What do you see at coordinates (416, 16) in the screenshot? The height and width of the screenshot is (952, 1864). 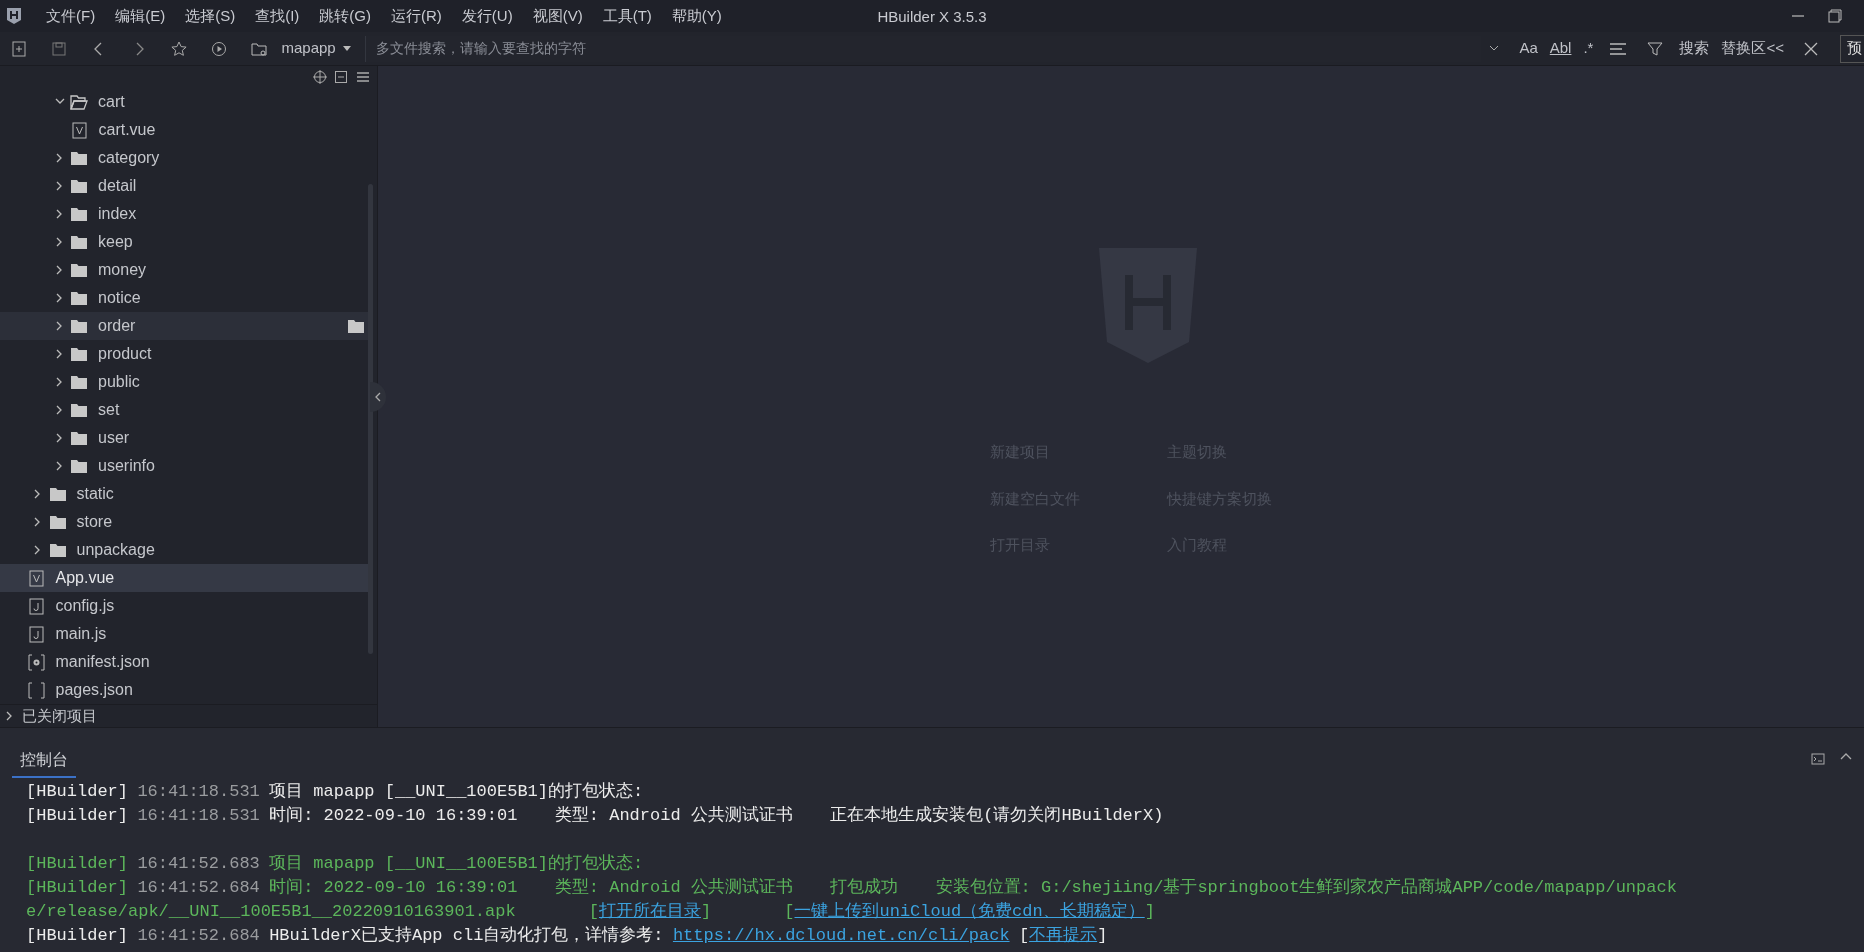 I see `menu-item: 运行(R)` at bounding box center [416, 16].